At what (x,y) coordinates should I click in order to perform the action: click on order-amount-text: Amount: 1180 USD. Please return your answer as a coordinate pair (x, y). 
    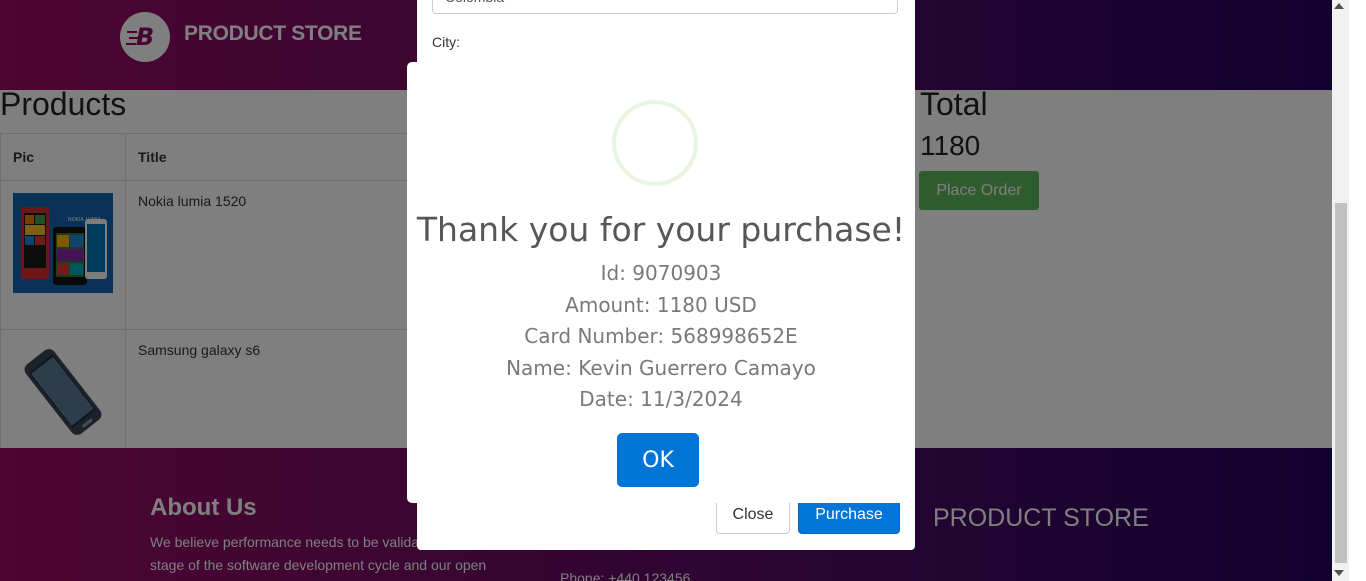
    Looking at the image, I should click on (661, 304).